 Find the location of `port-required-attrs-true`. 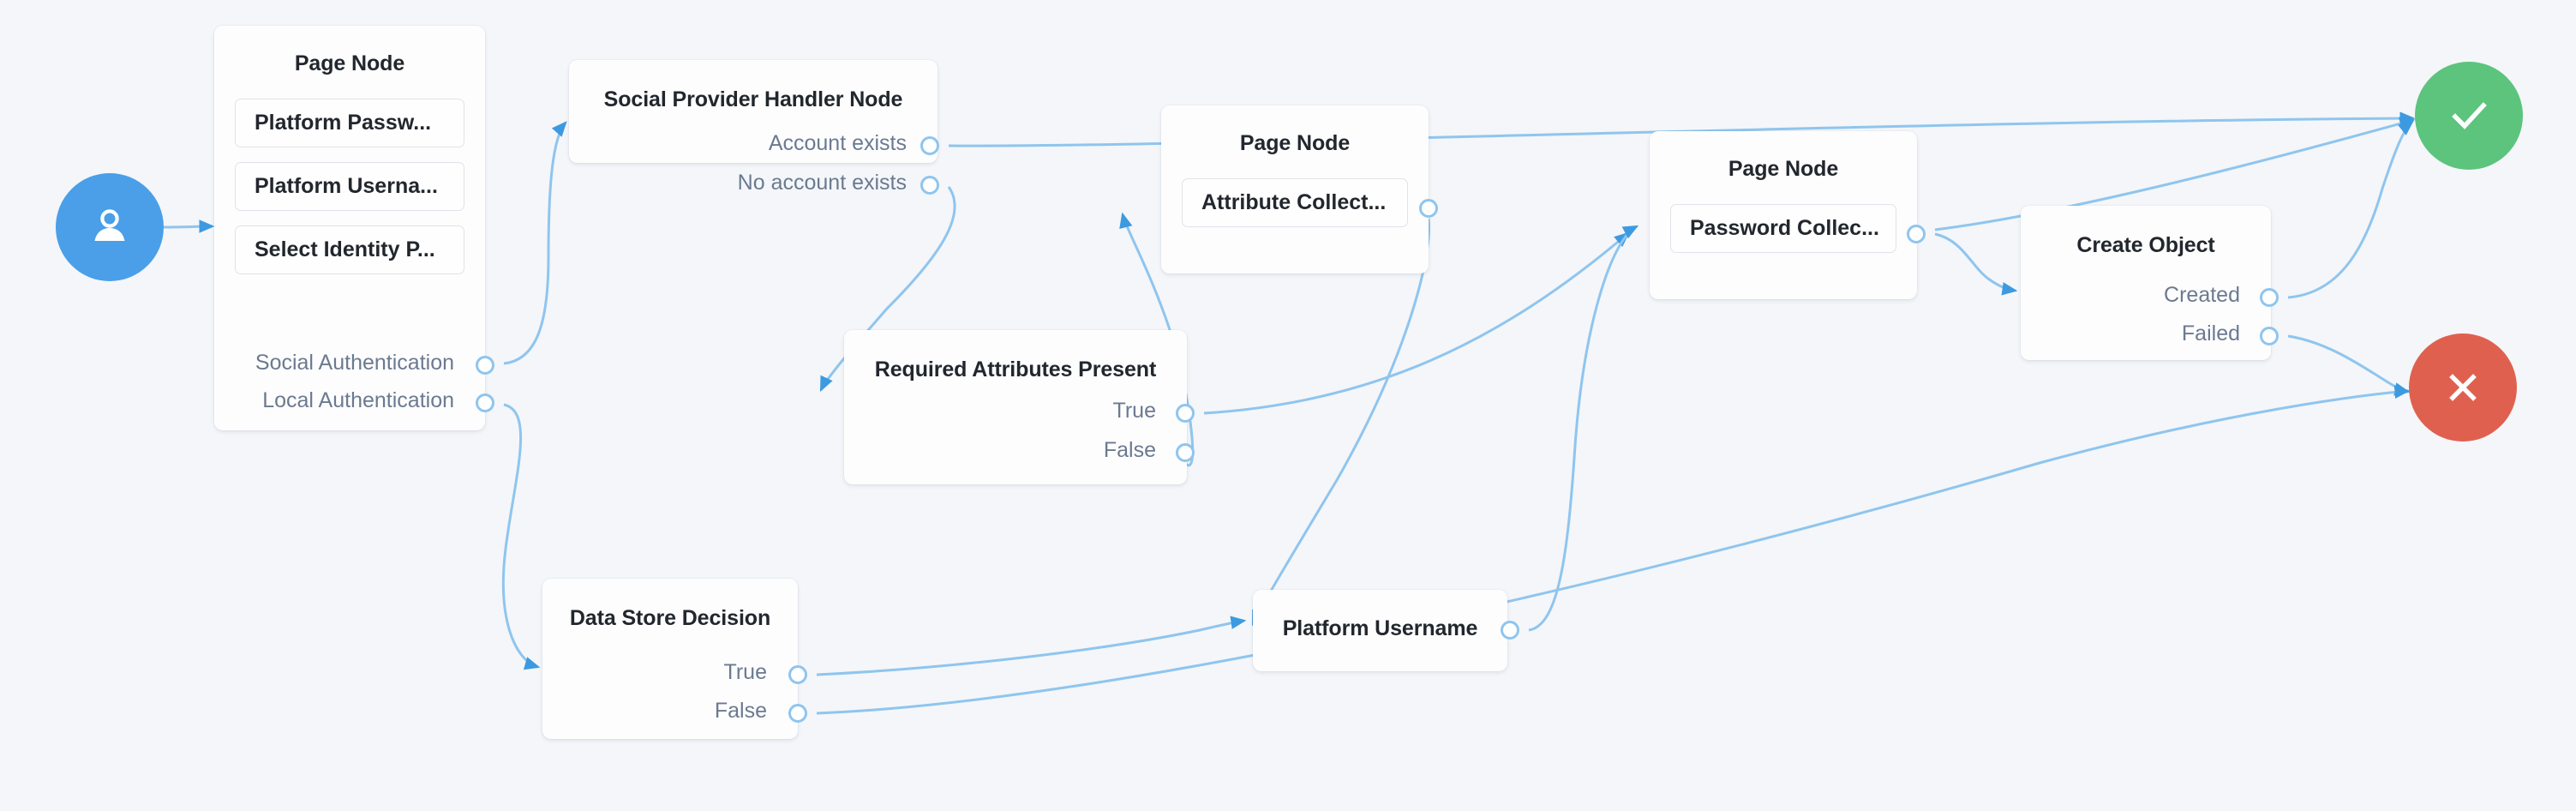

port-required-attrs-true is located at coordinates (1185, 413).